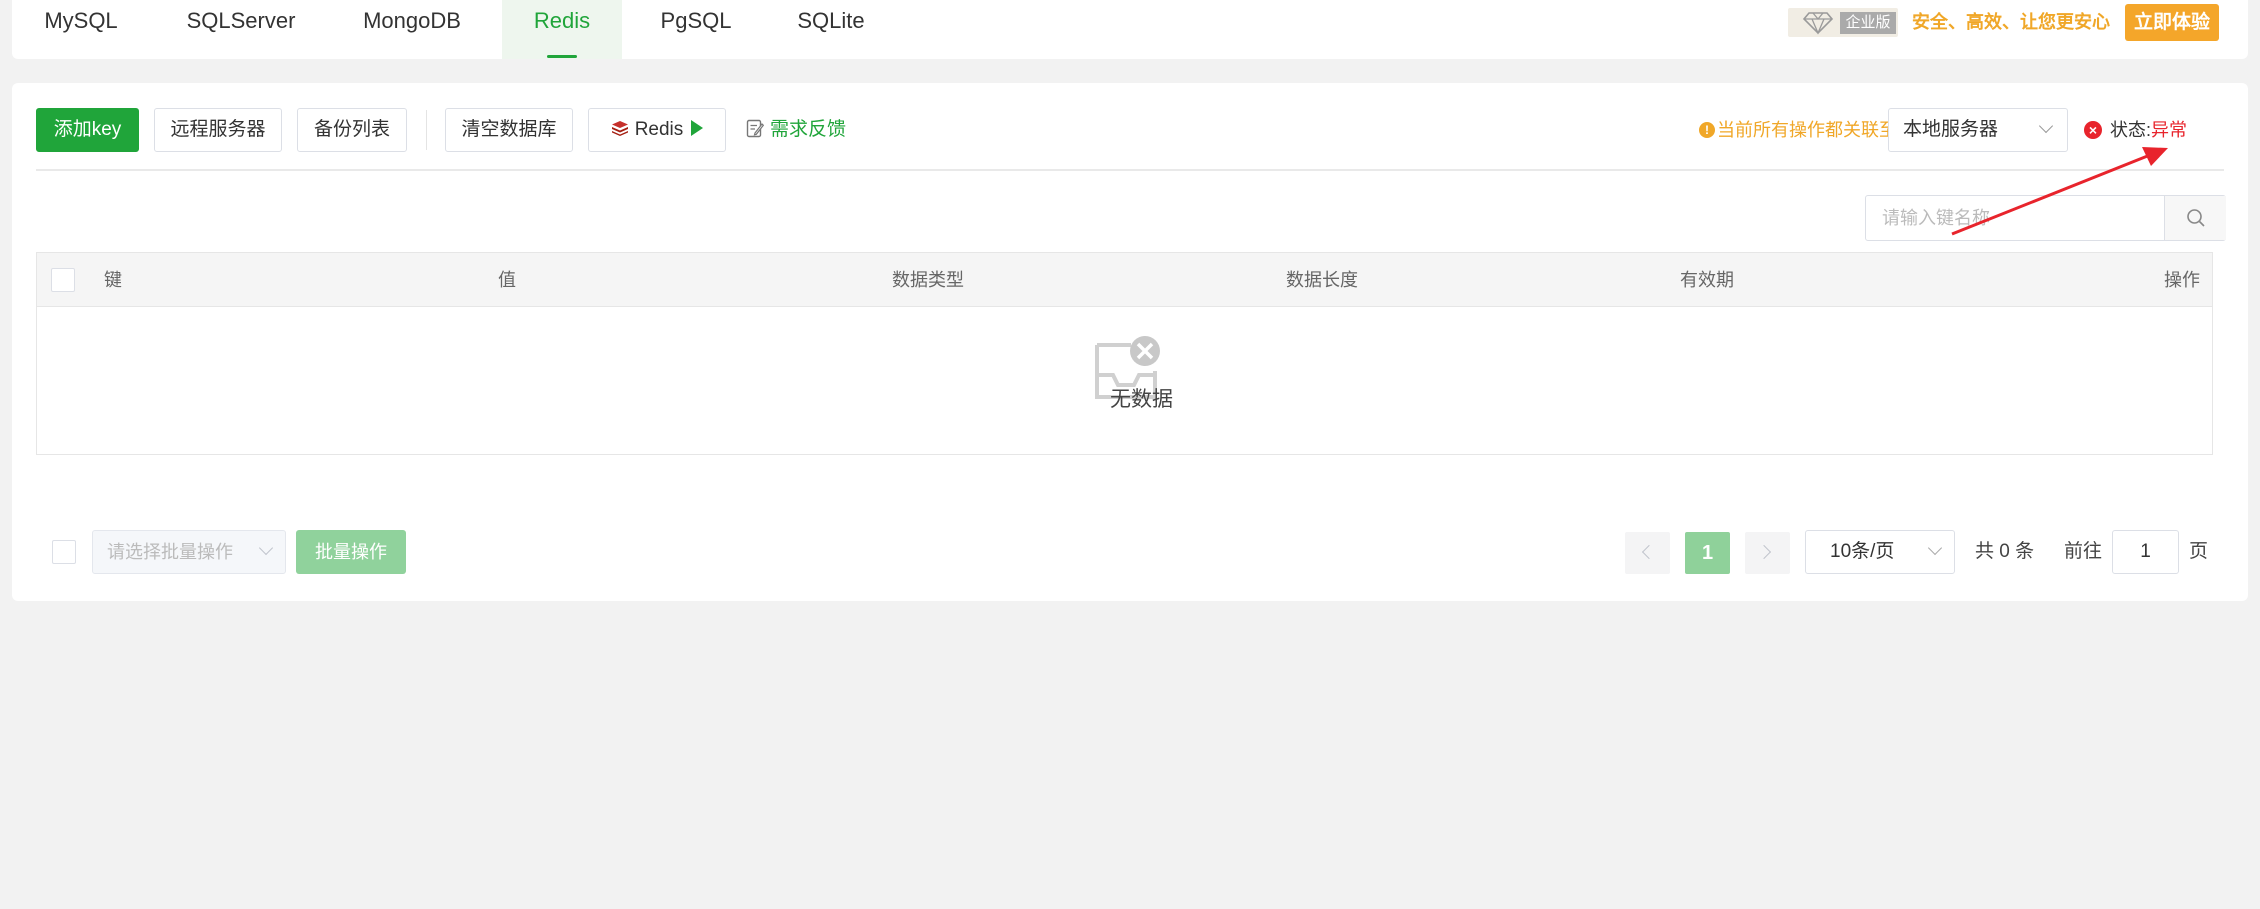 The height and width of the screenshot is (909, 2260). What do you see at coordinates (2093, 129) in the screenshot?
I see `error-icon: ×` at bounding box center [2093, 129].